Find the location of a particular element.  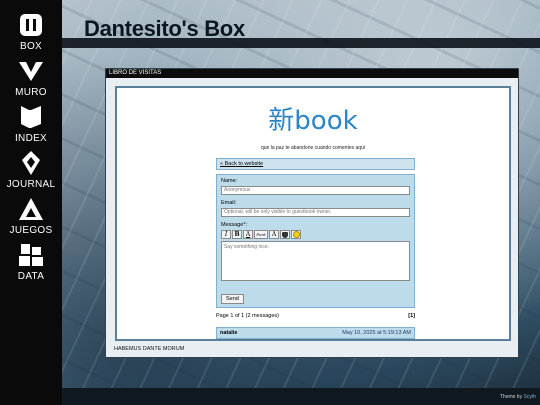

nav-index: INDEX is located at coordinates (31, 124).